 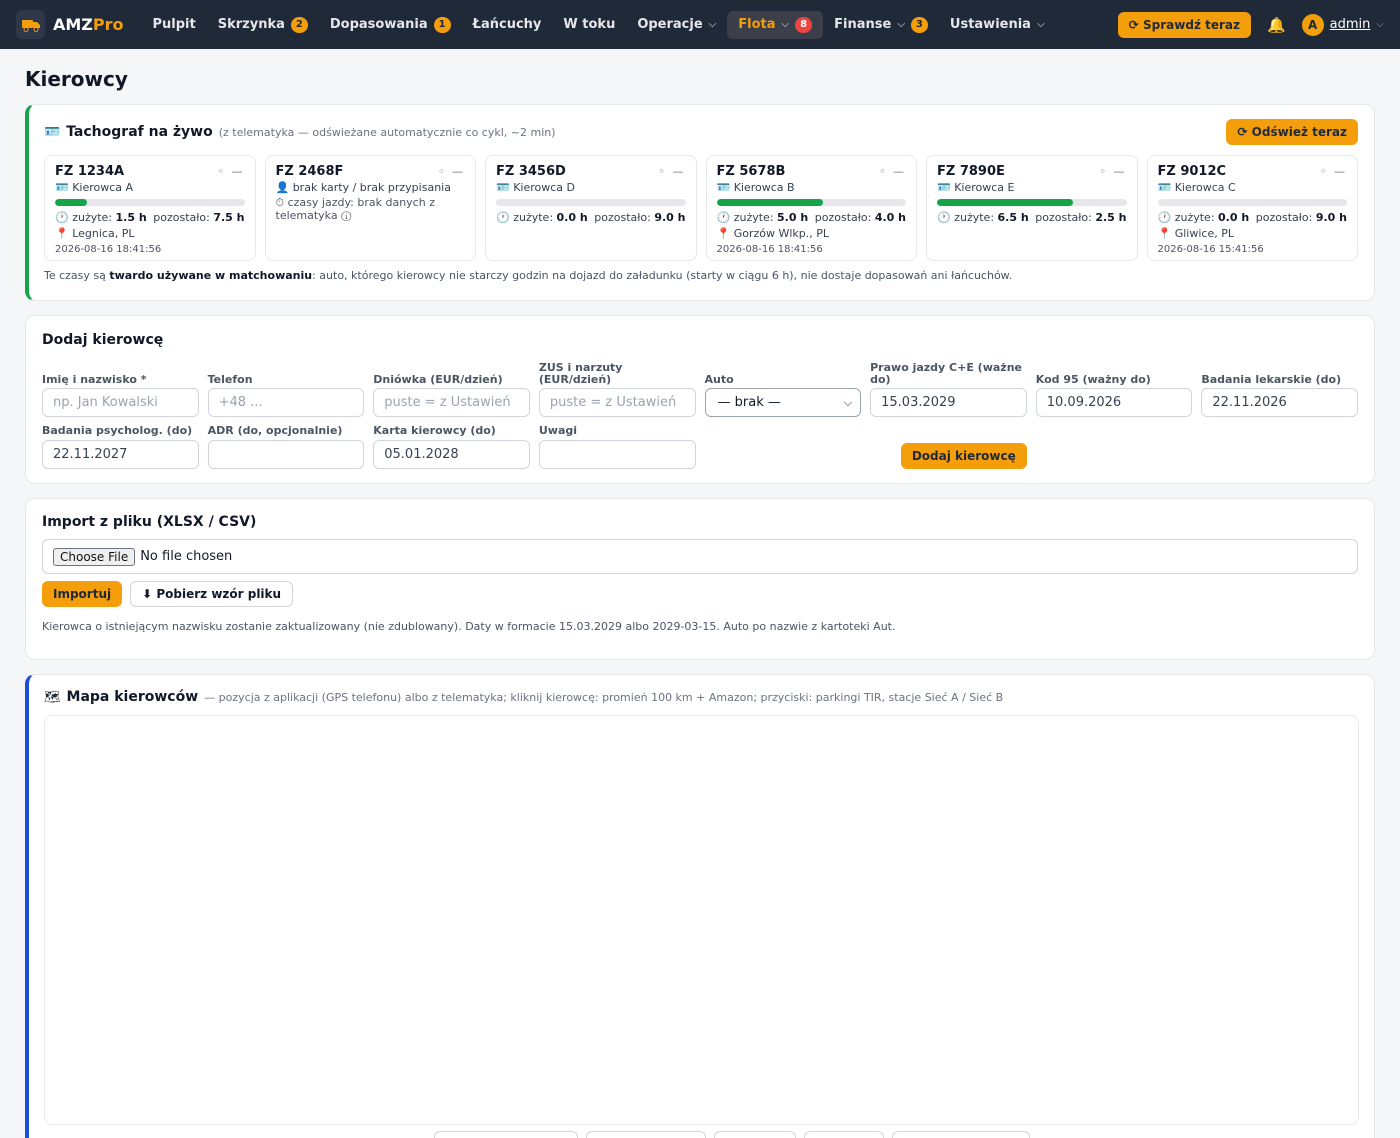 I want to click on count-badge: 3, so click(x=919, y=24).